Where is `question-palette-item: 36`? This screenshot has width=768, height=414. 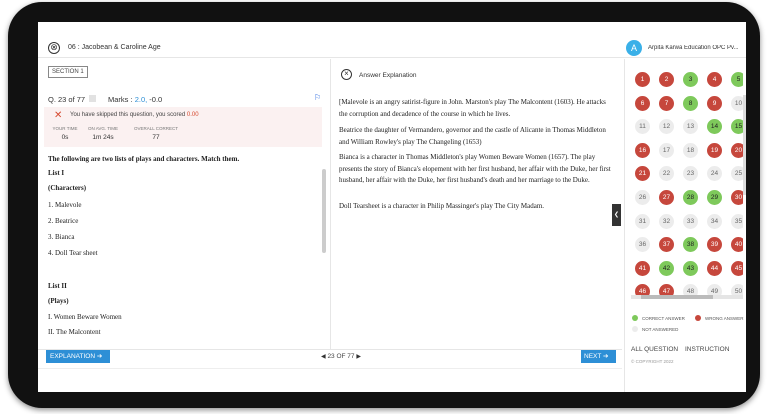
question-palette-item: 36 is located at coordinates (642, 245).